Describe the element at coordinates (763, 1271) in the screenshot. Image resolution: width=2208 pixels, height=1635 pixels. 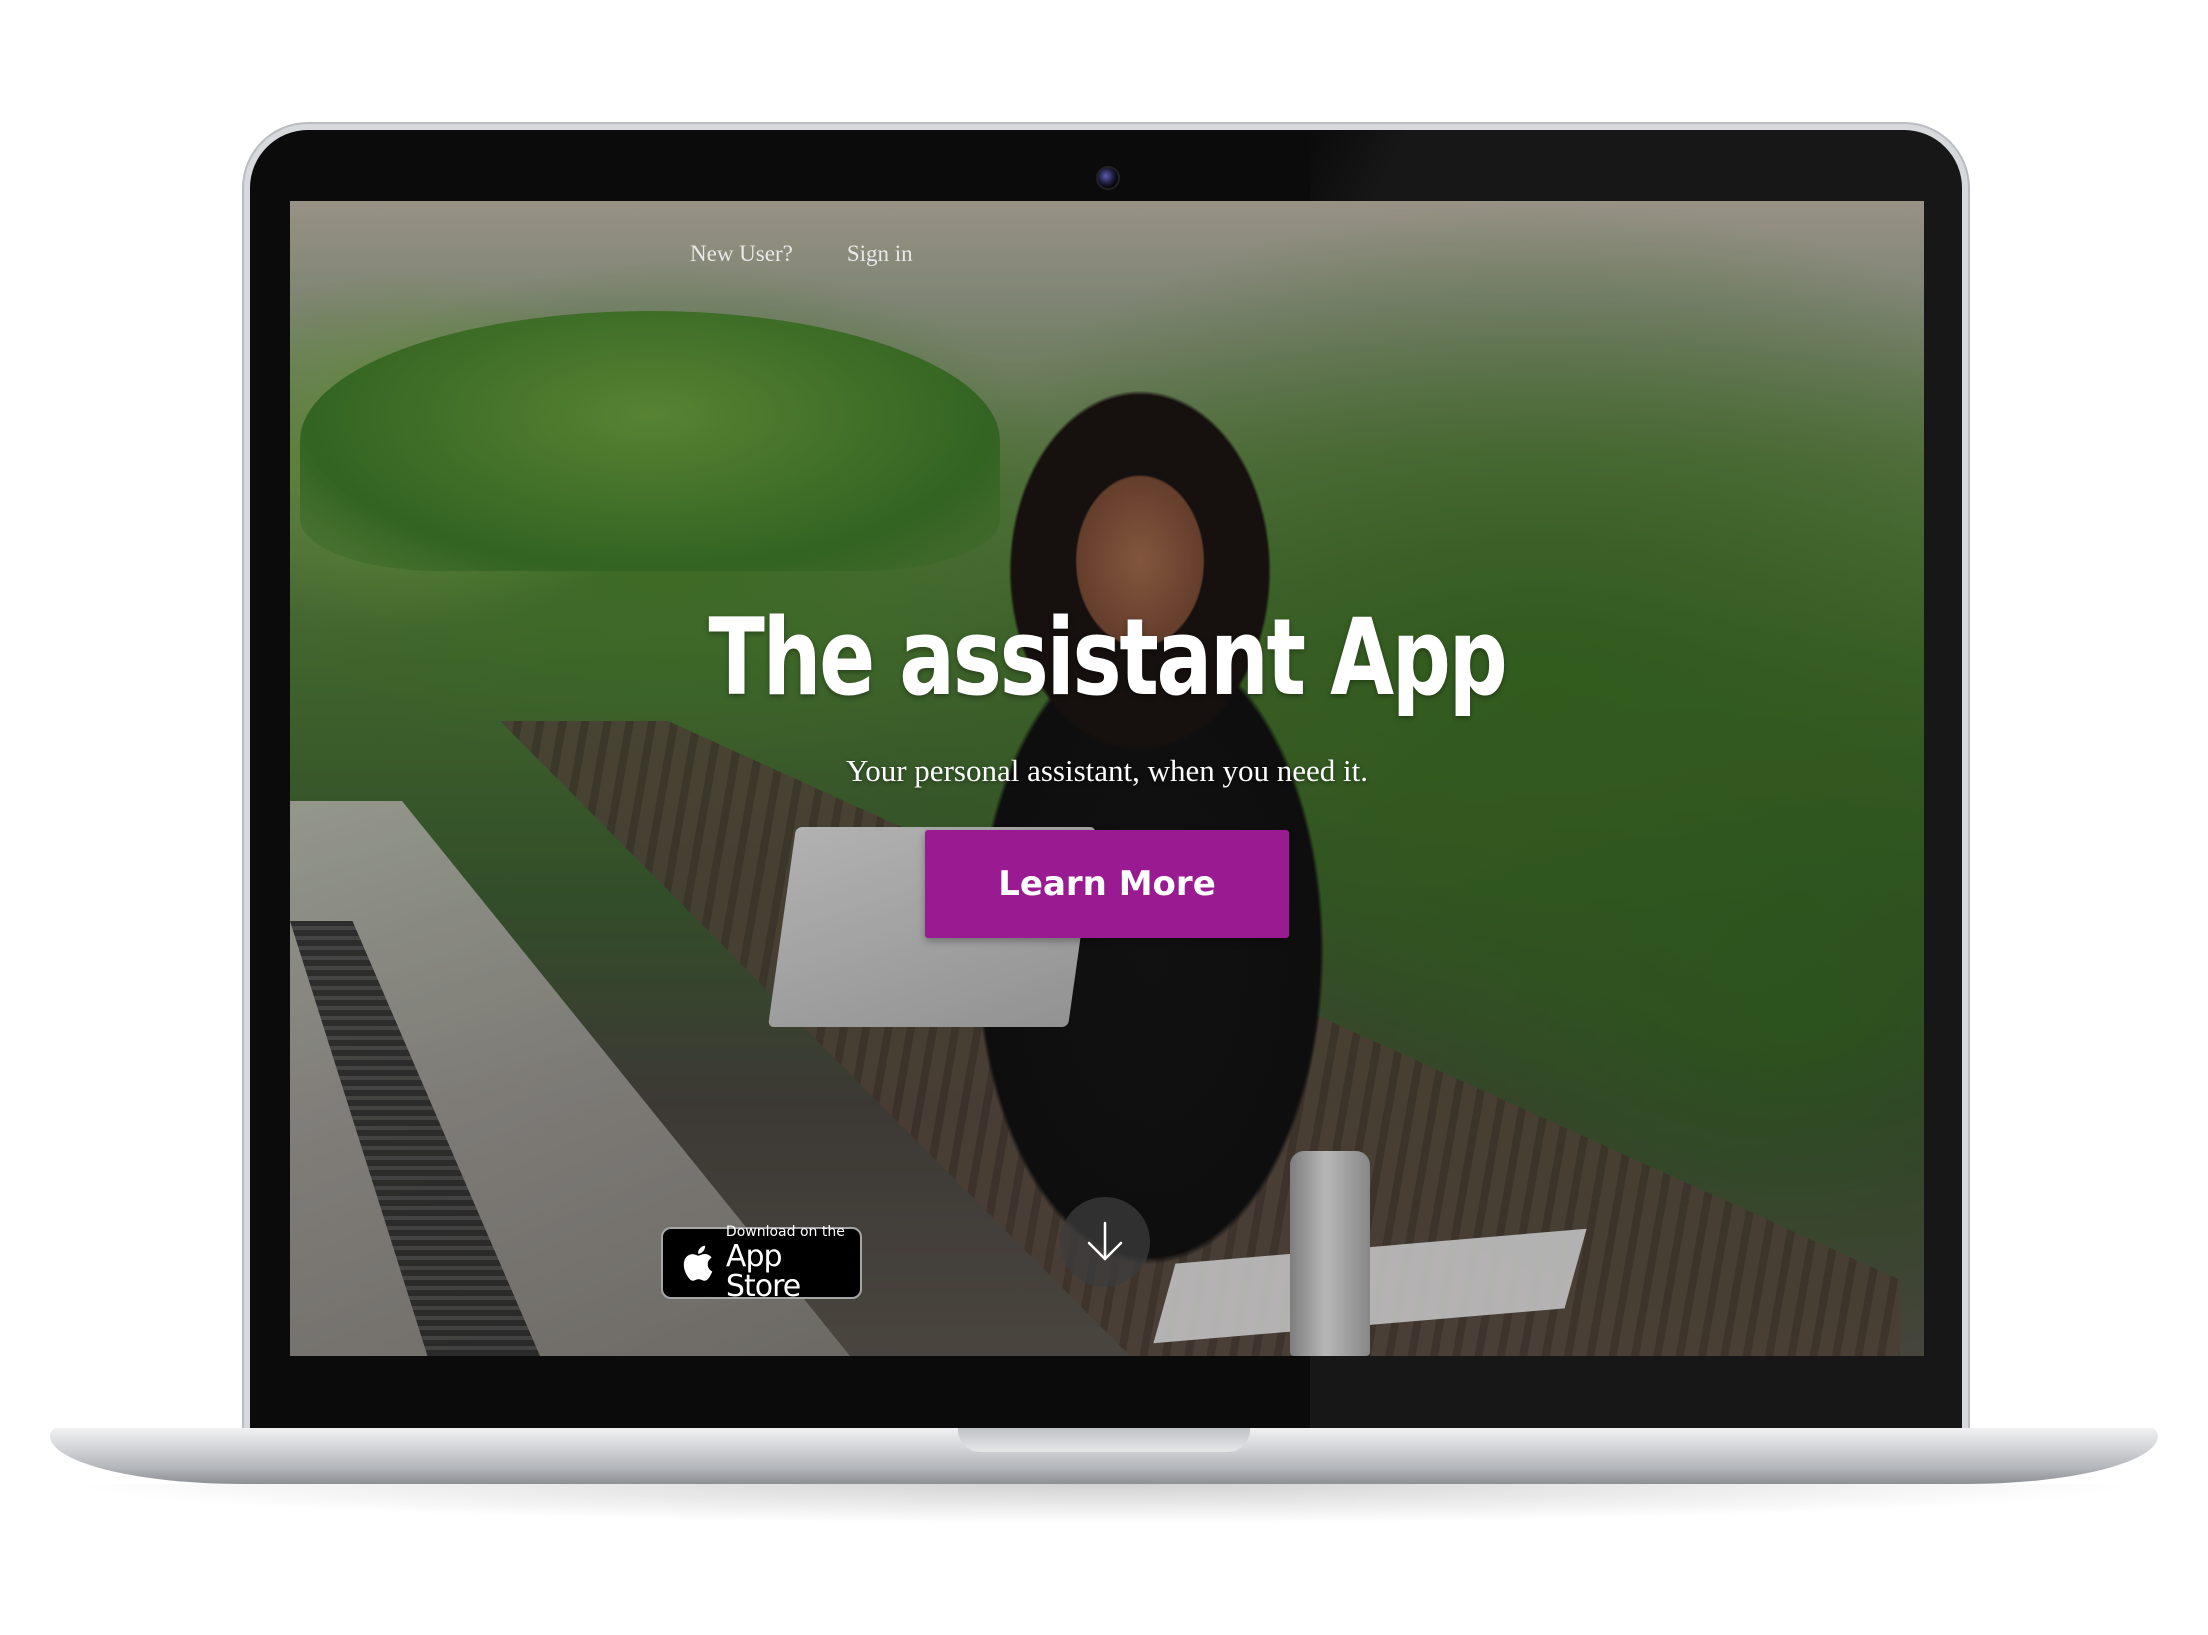
I see `app-store-big-text: App Store` at that location.